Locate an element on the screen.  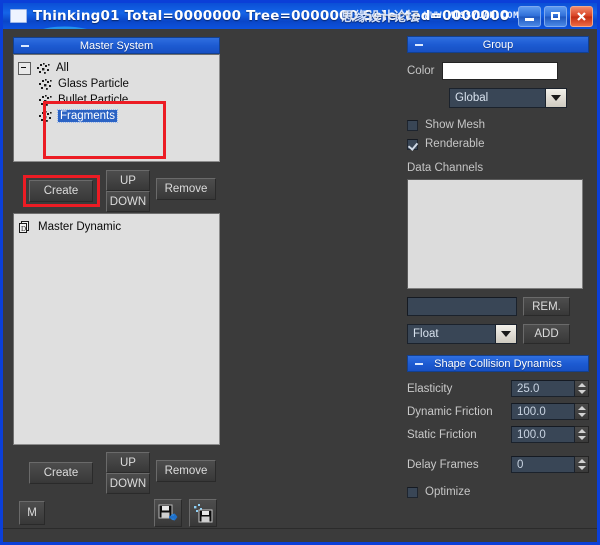
list-item-label: Master Dynamic is located at coordinates (80, 227).